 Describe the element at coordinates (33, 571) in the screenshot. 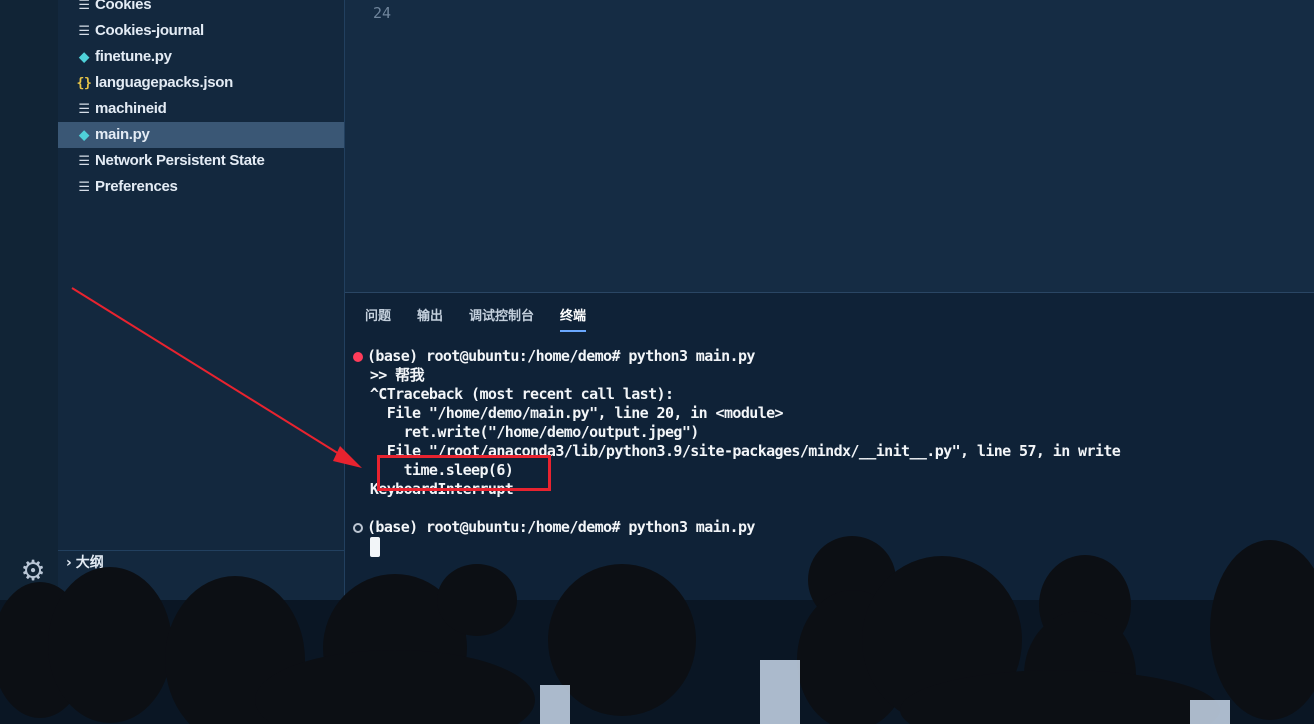

I see `settings-gear-icon: ⚙` at that location.